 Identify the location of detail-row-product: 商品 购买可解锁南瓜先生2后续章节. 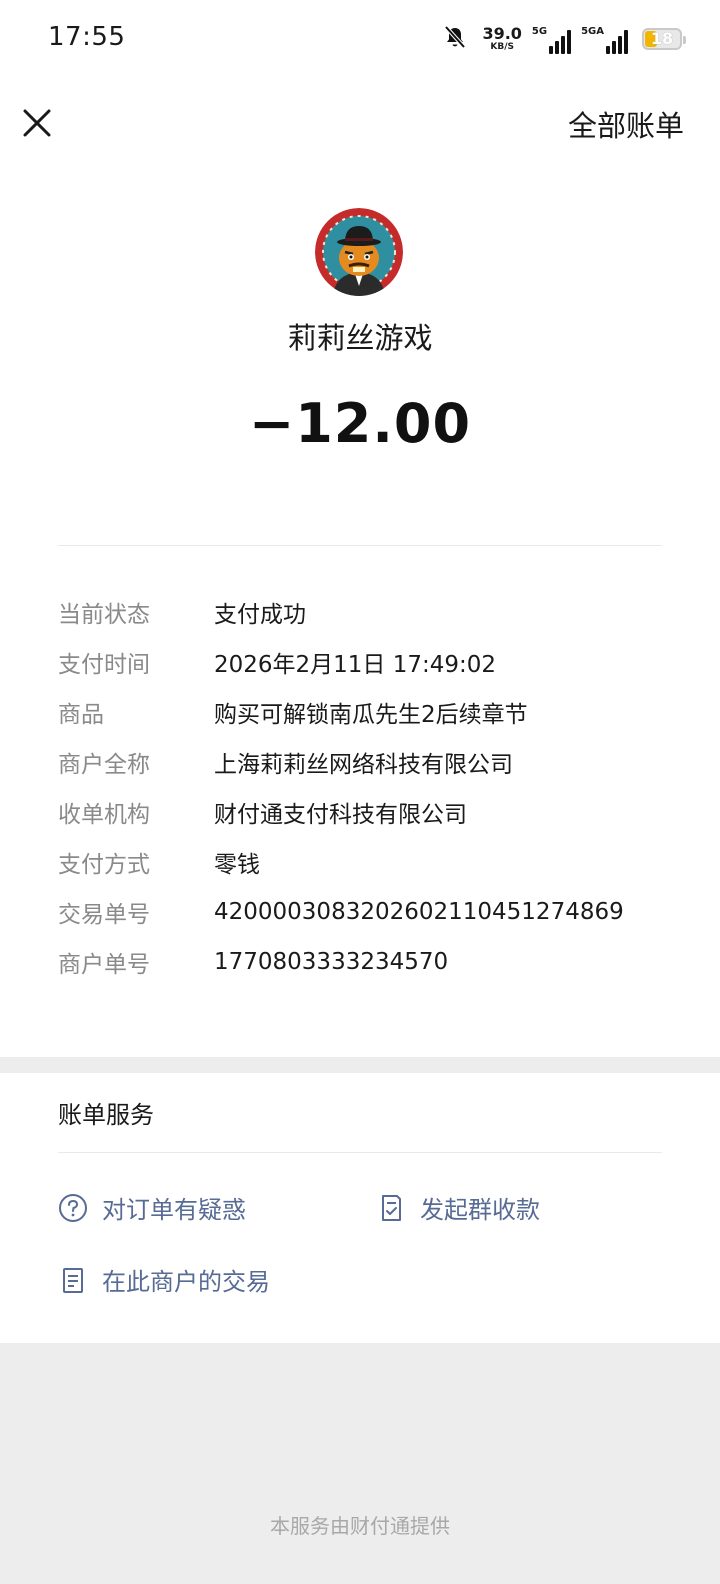
(368, 712).